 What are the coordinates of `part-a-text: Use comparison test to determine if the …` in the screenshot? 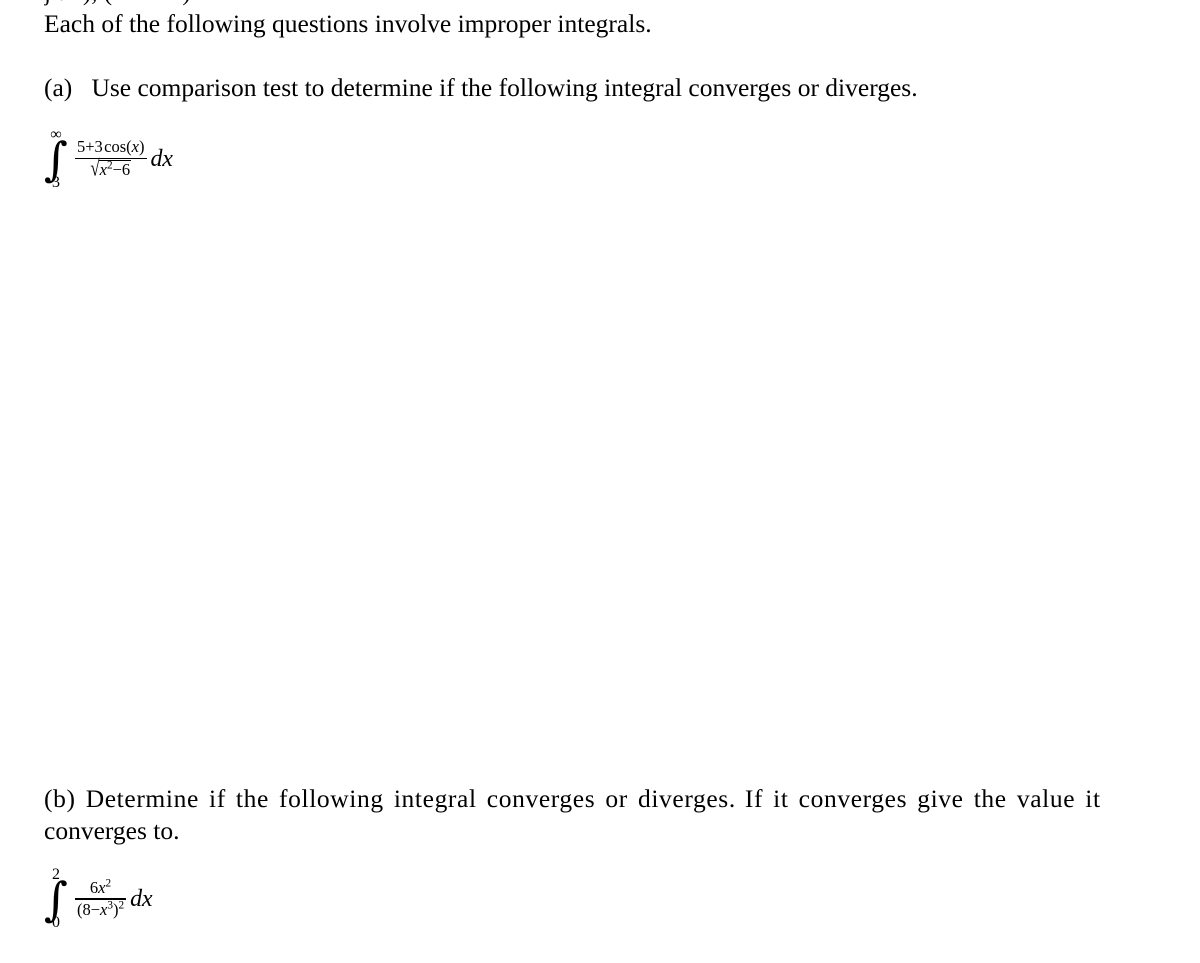 It's located at (504, 87).